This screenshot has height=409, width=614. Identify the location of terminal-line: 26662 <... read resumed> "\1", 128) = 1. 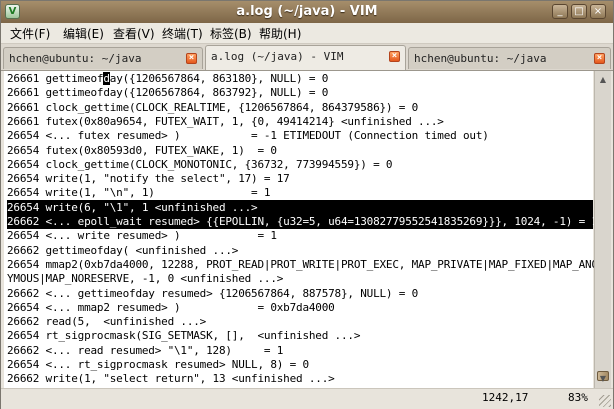
(145, 350).